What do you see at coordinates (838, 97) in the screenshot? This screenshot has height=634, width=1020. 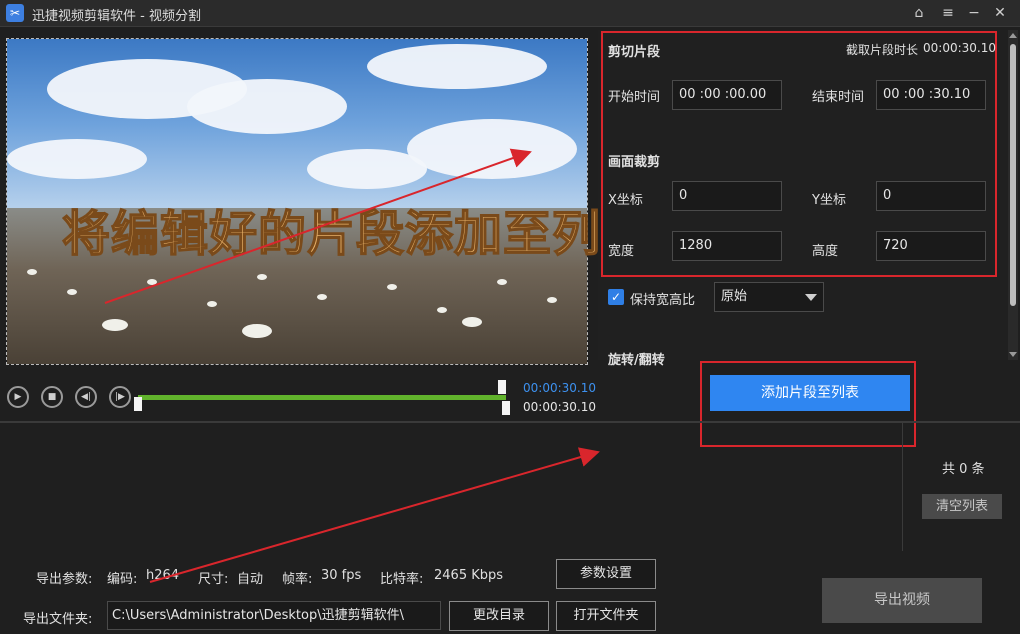 I see `end-time-label: 结束时间` at bounding box center [838, 97].